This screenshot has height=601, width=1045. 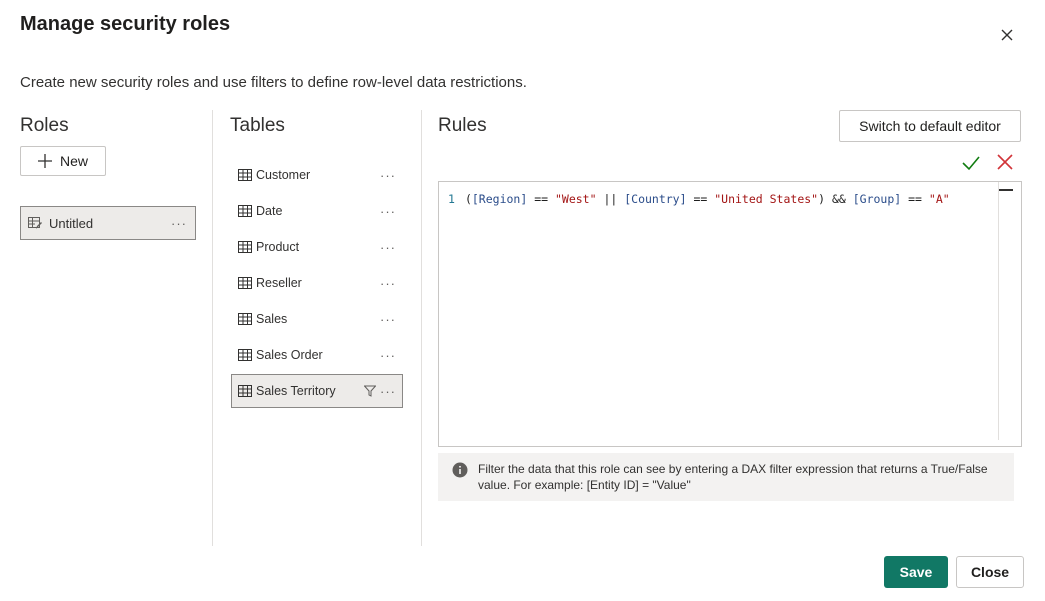 What do you see at coordinates (1006, 190) in the screenshot?
I see `editor-minimap` at bounding box center [1006, 190].